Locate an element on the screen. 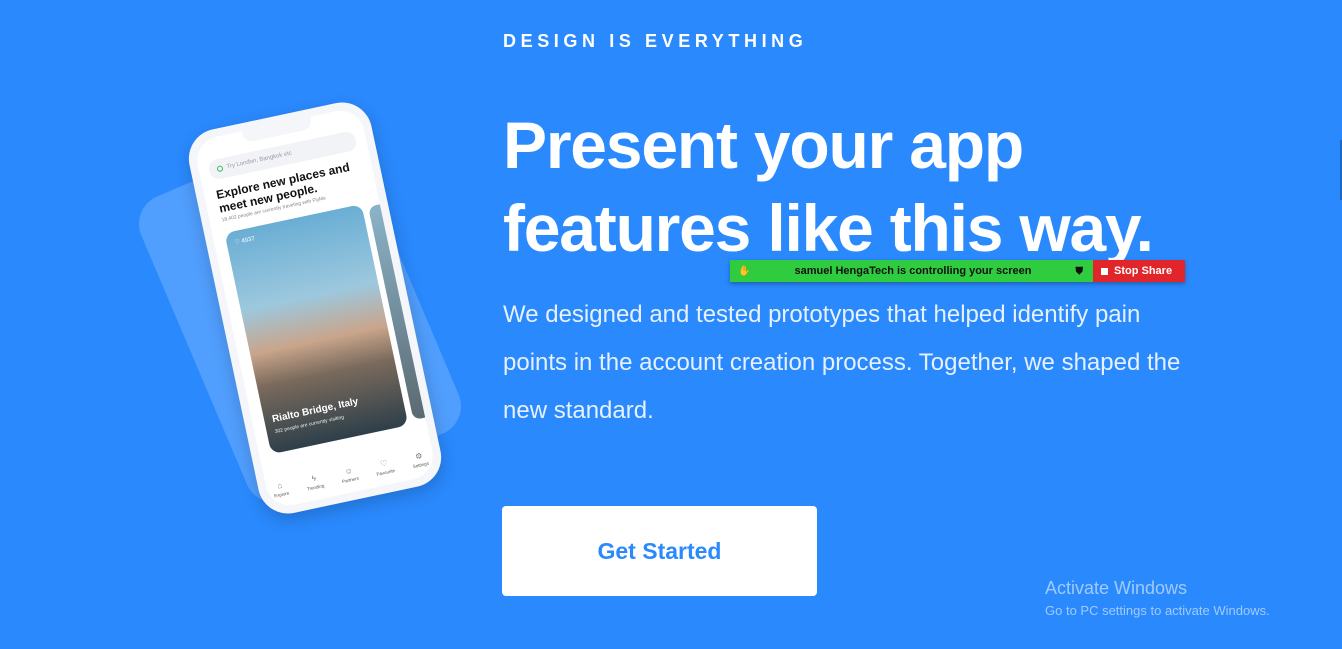 This screenshot has width=1342, height=649. stop-share-button: Stop Share is located at coordinates (1139, 271).